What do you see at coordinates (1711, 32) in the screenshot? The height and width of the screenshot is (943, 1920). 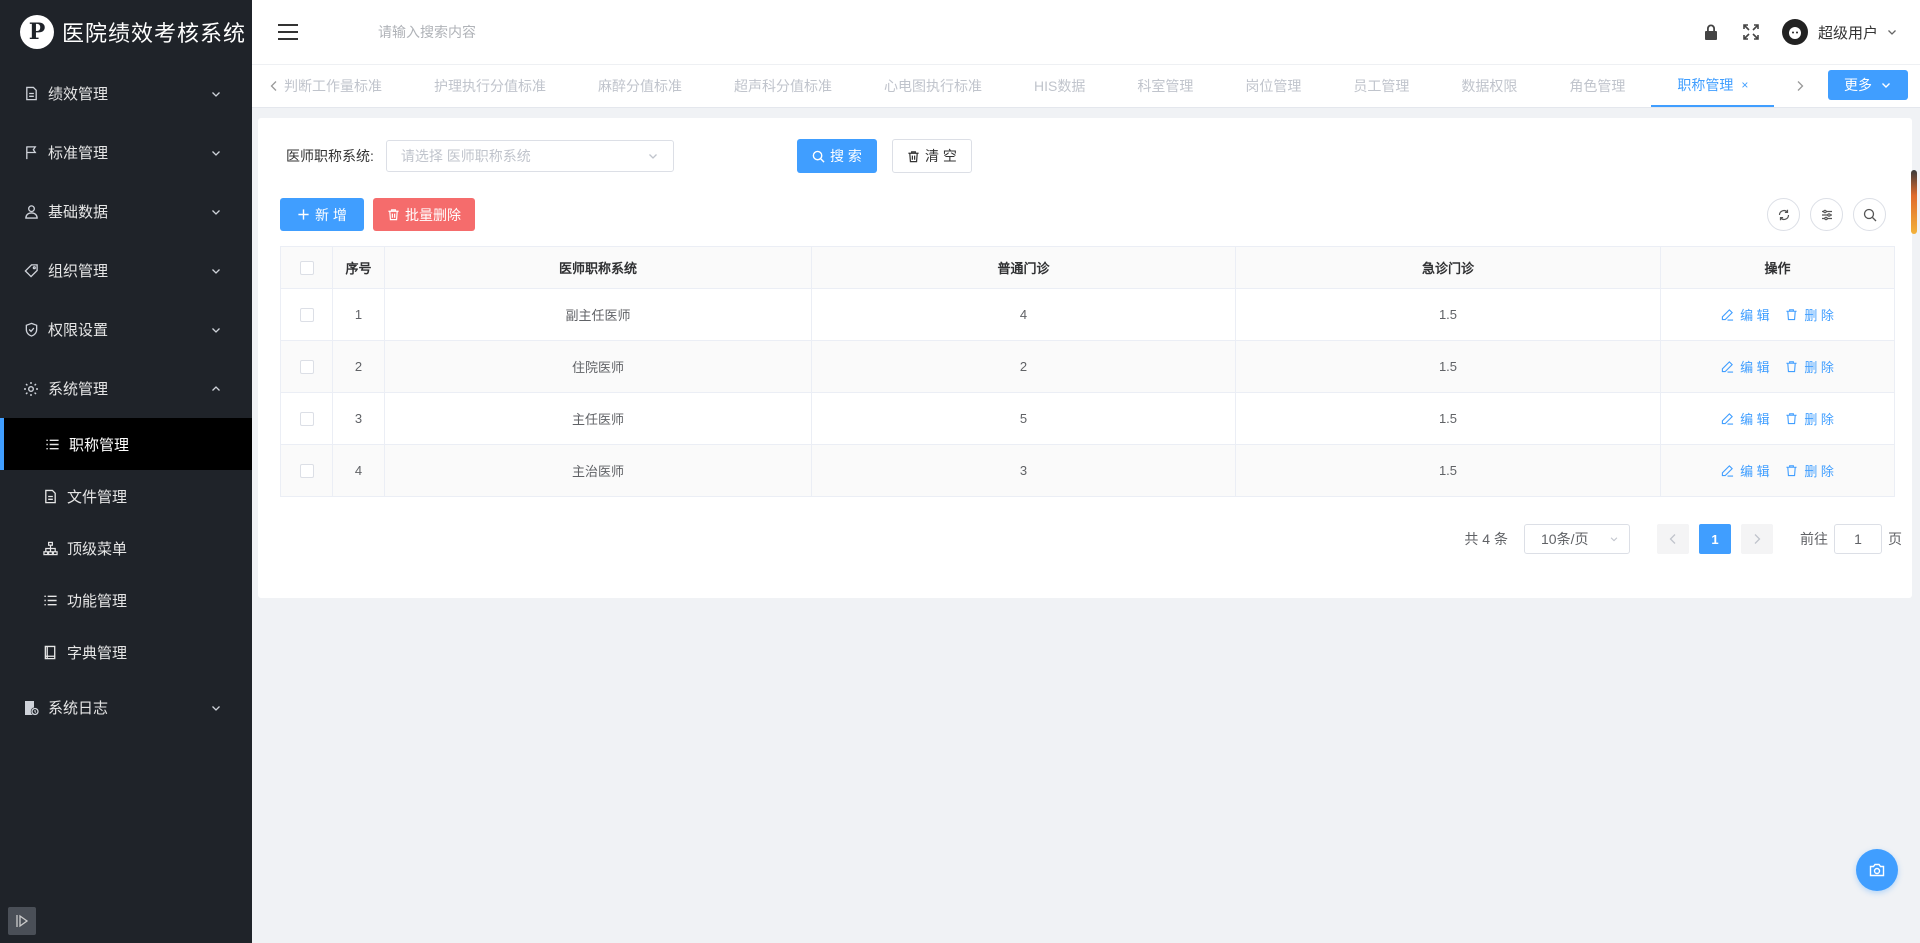 I see `lock-icon` at bounding box center [1711, 32].